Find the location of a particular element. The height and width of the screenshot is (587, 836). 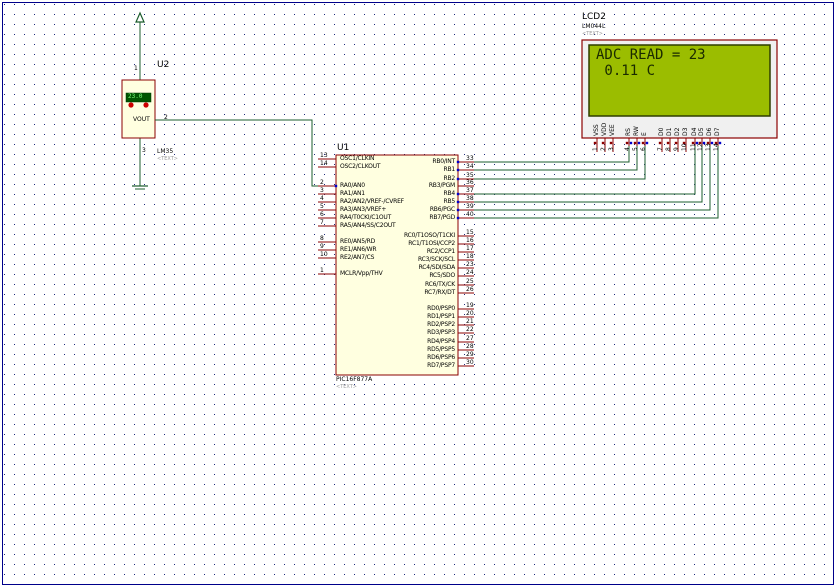

pic-pin-number: 26 is located at coordinates (470, 289).